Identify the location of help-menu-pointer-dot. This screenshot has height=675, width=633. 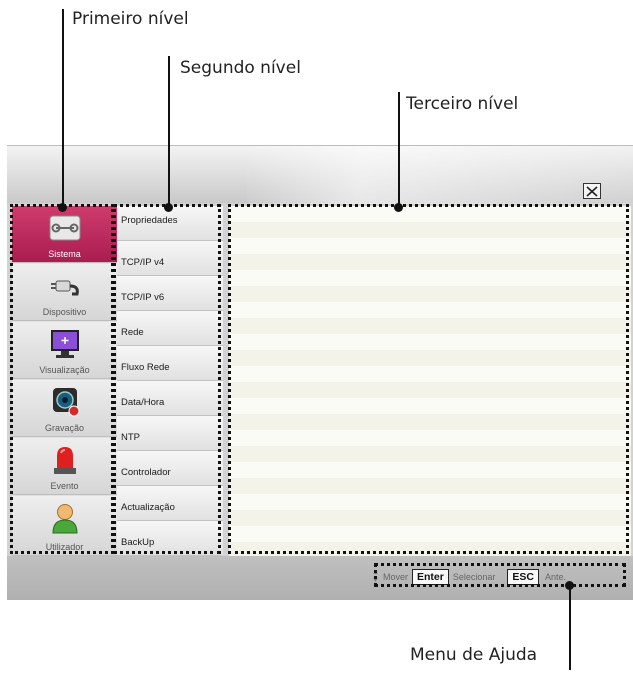
(569, 585).